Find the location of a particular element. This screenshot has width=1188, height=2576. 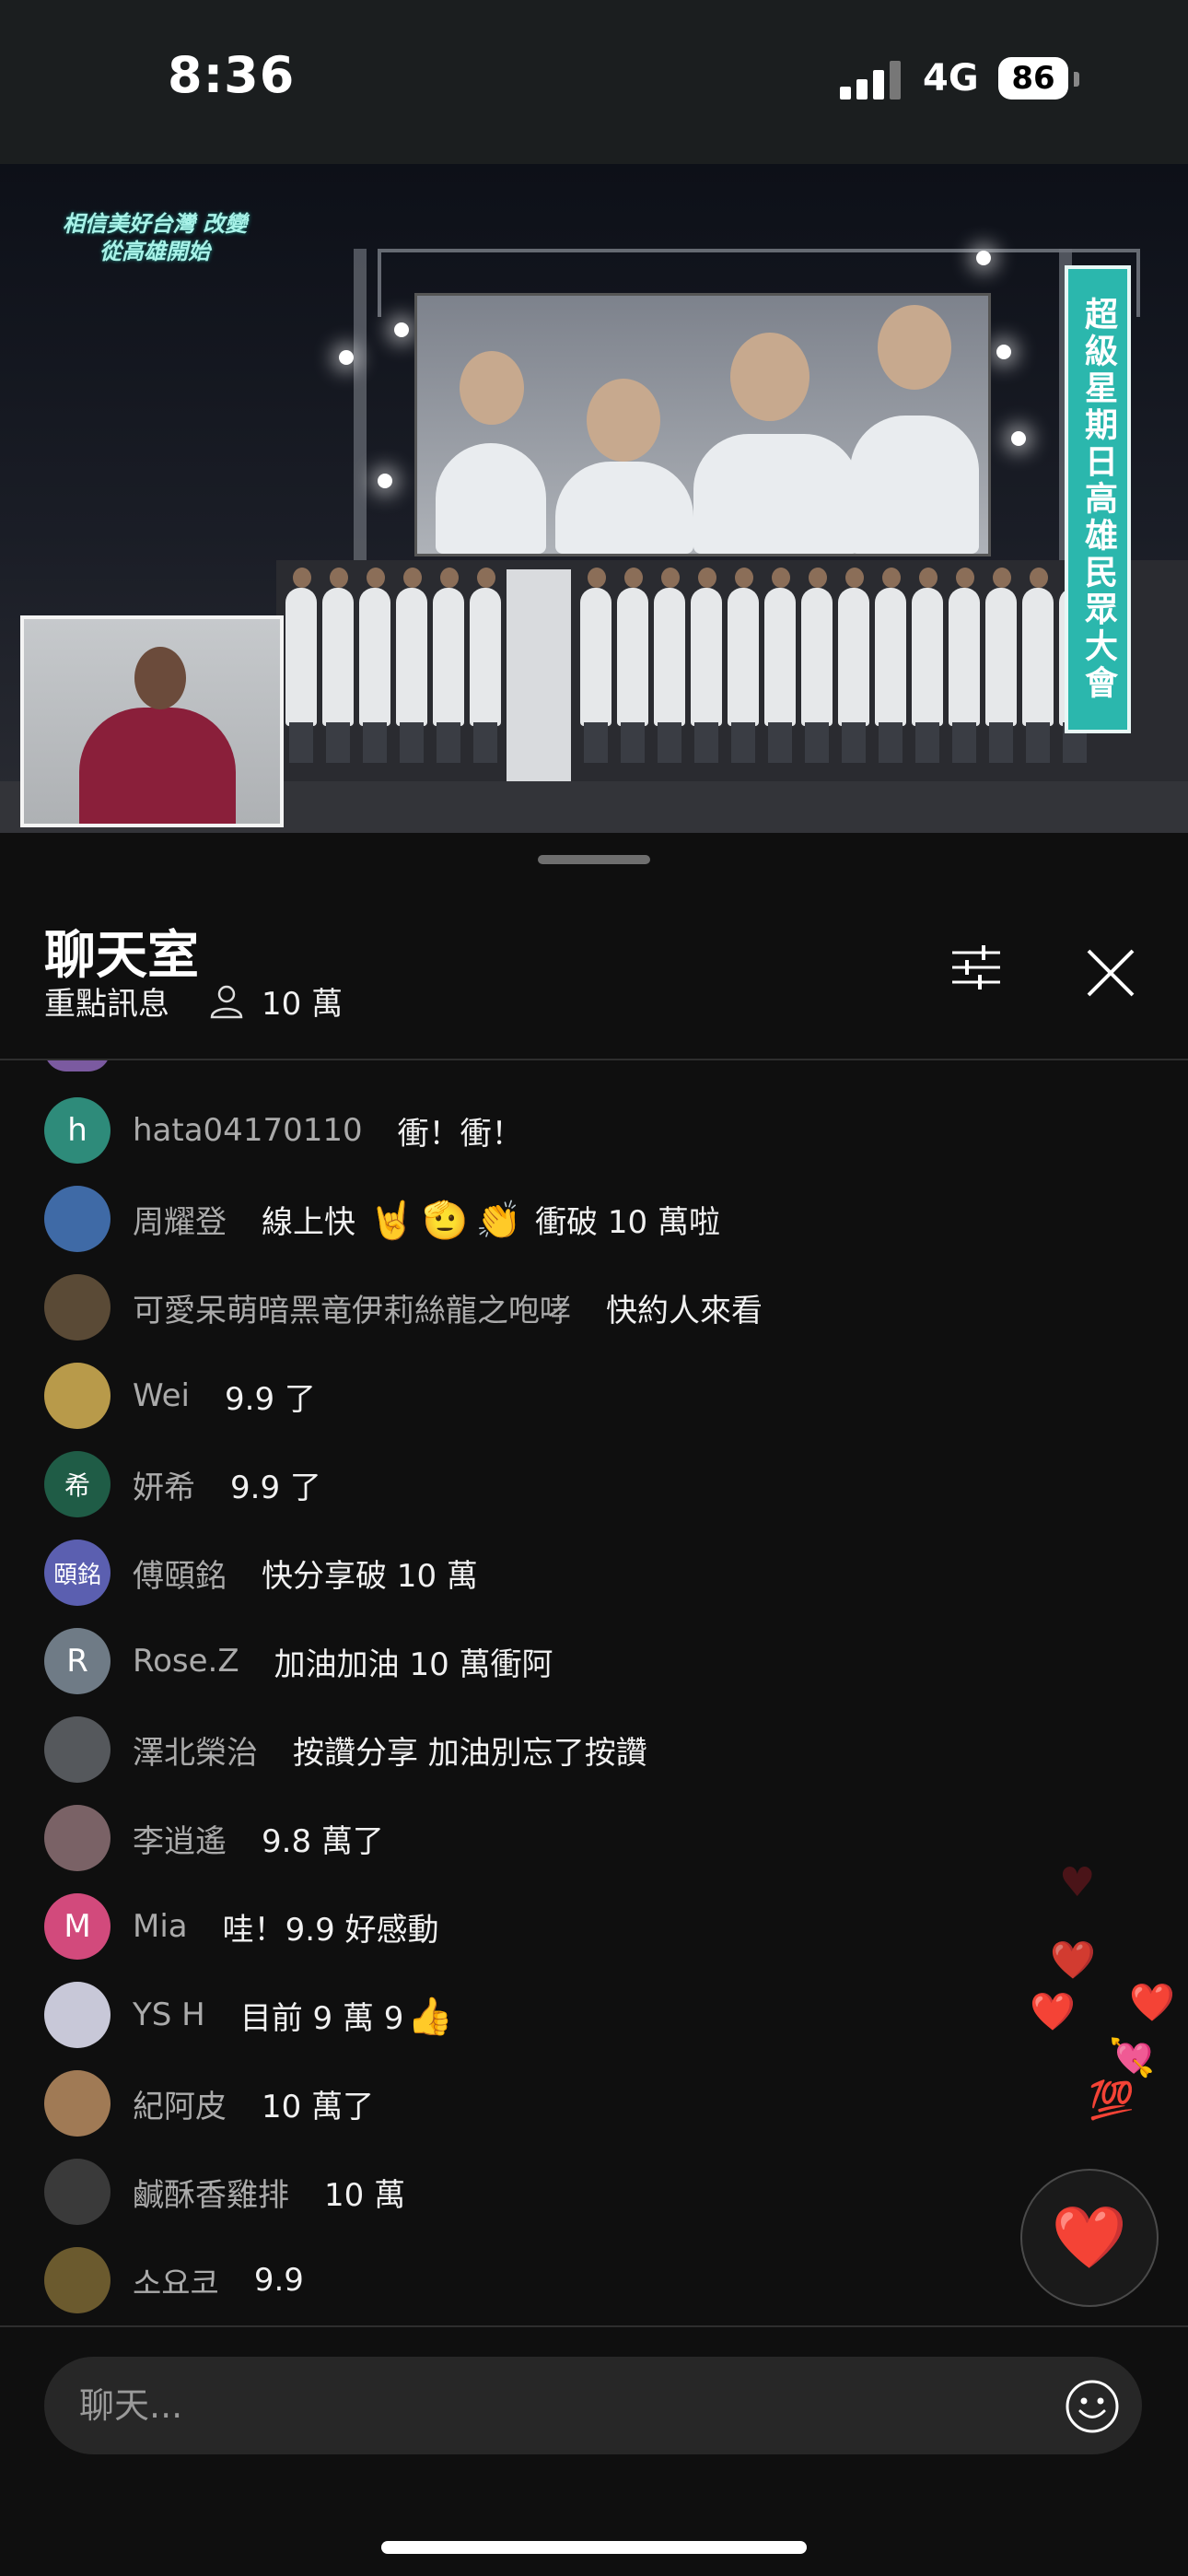

message-author: Rose.Z is located at coordinates (186, 1661).